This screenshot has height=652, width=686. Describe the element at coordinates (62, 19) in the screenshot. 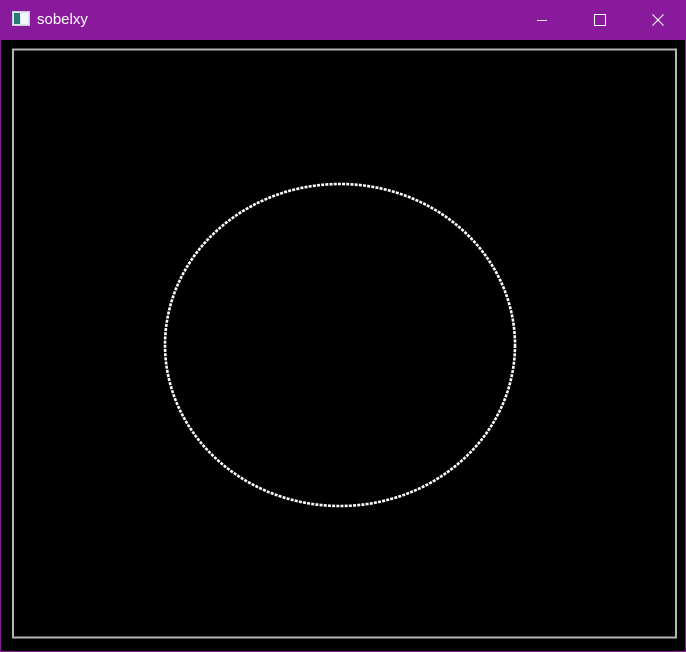

I see `window-title: sobelxy` at that location.